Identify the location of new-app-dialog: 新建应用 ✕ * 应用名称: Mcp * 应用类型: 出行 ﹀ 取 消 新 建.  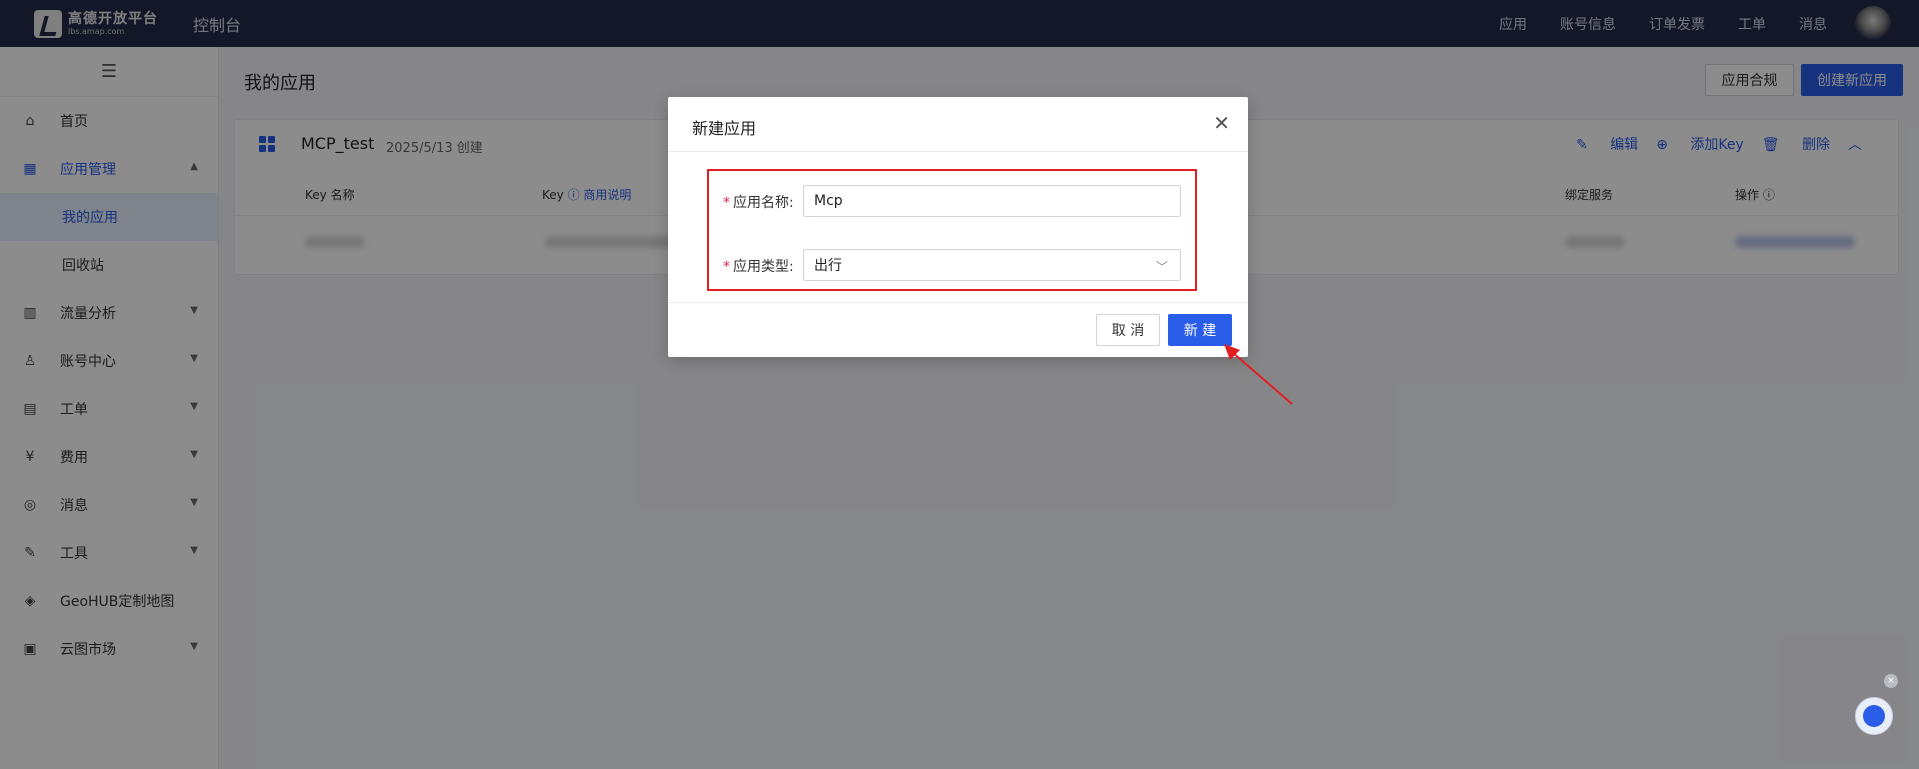
(958, 227).